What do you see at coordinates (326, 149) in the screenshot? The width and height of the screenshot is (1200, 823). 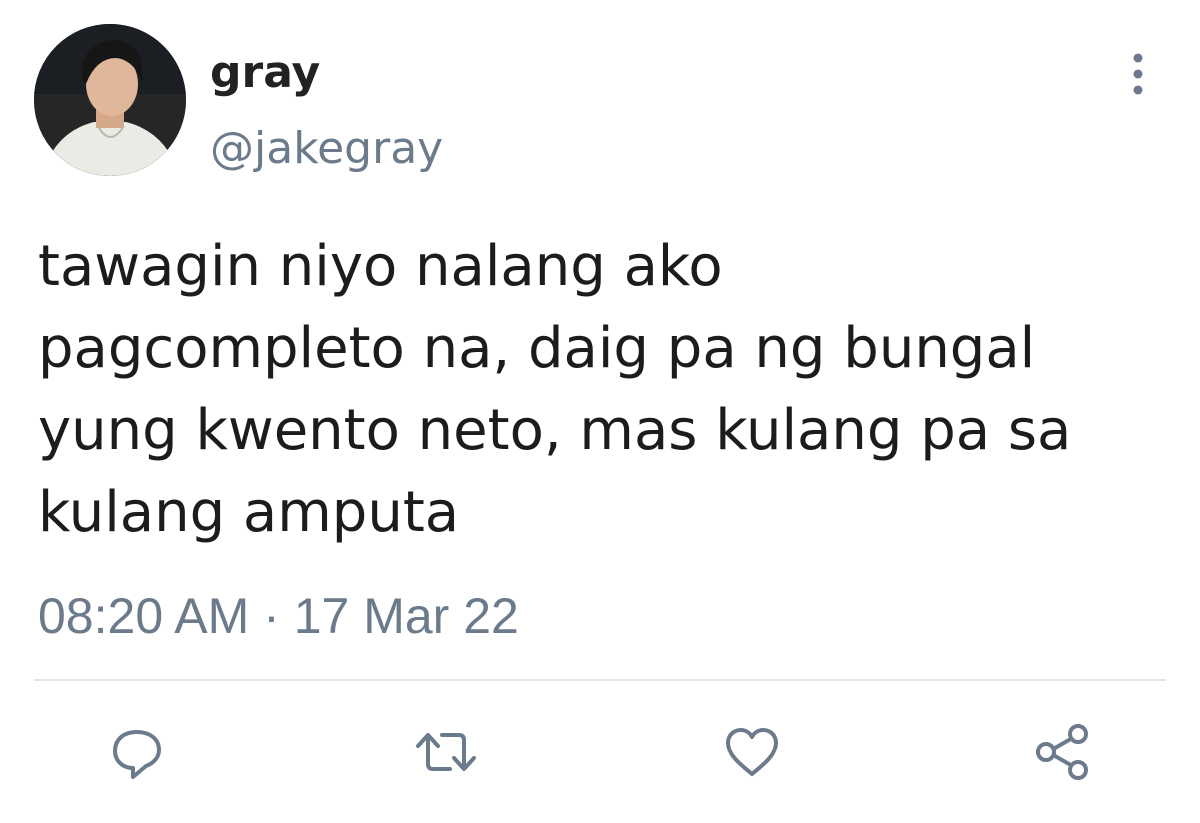 I see `user-handle: @jakegray` at bounding box center [326, 149].